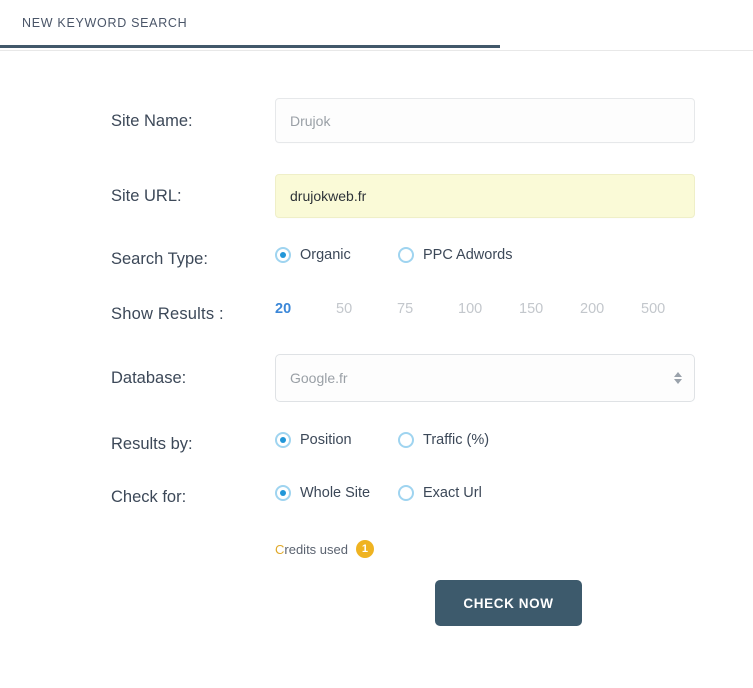 The width and height of the screenshot is (753, 688). I want to click on database-control: Google.fr, so click(514, 378).